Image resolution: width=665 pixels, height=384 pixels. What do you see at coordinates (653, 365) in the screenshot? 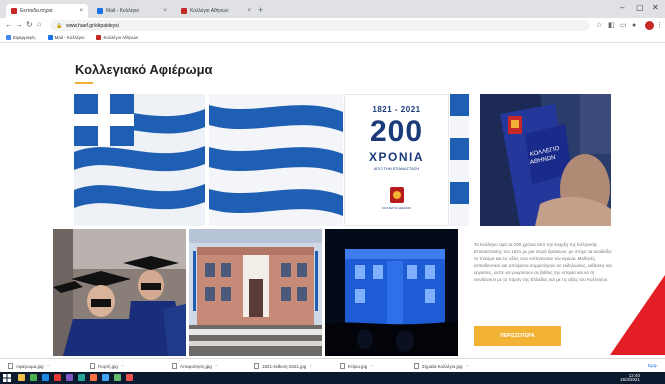
I see `show-all-downloads-link: Εμφ.` at bounding box center [653, 365].